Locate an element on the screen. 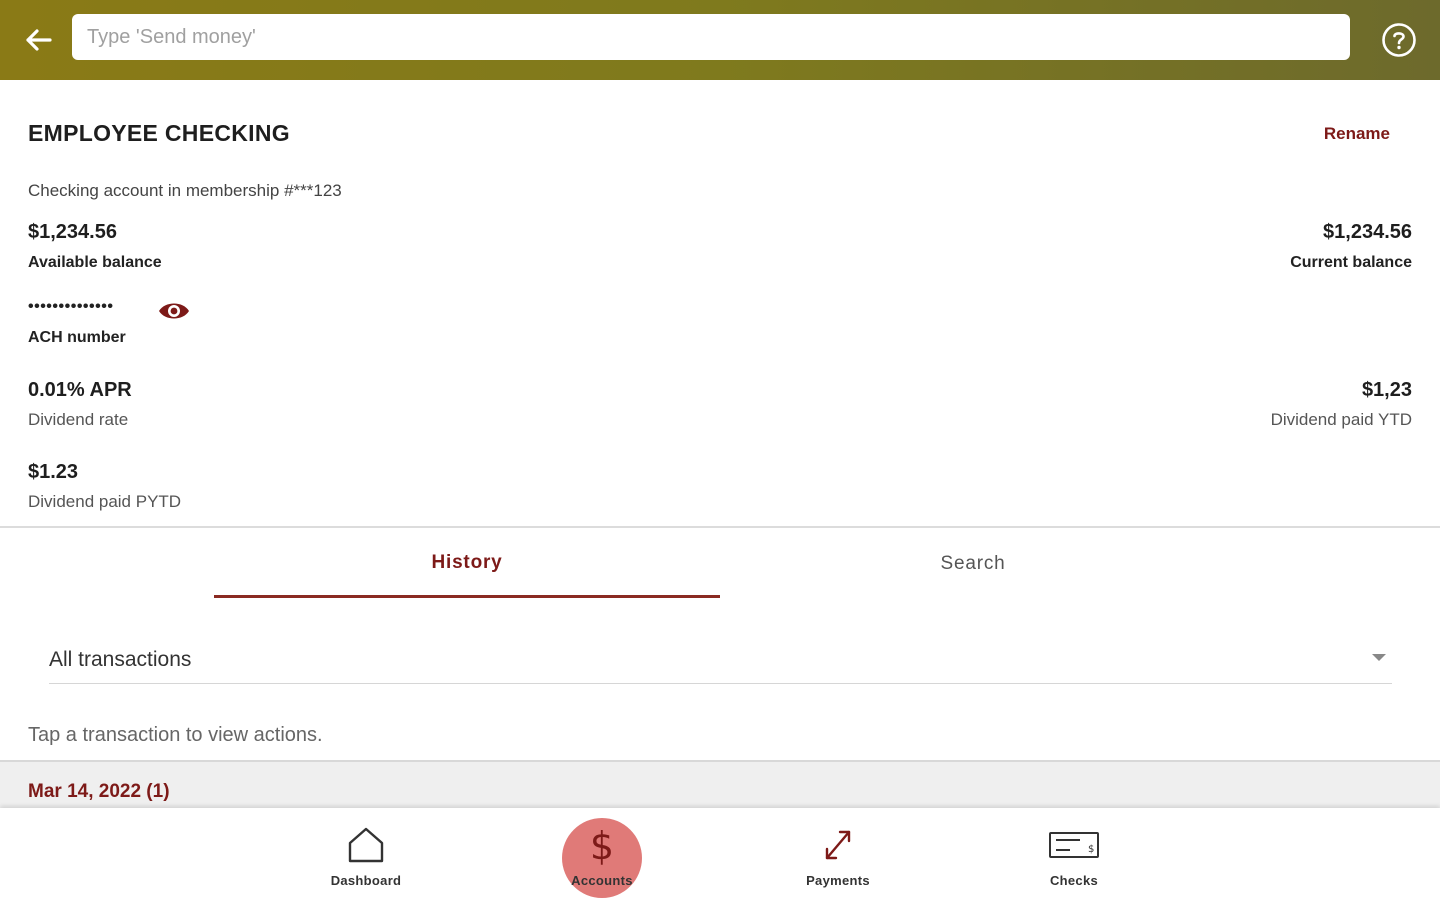 The height and width of the screenshot is (900, 1440). dividend-rate-label: Dividend rate is located at coordinates (78, 419).